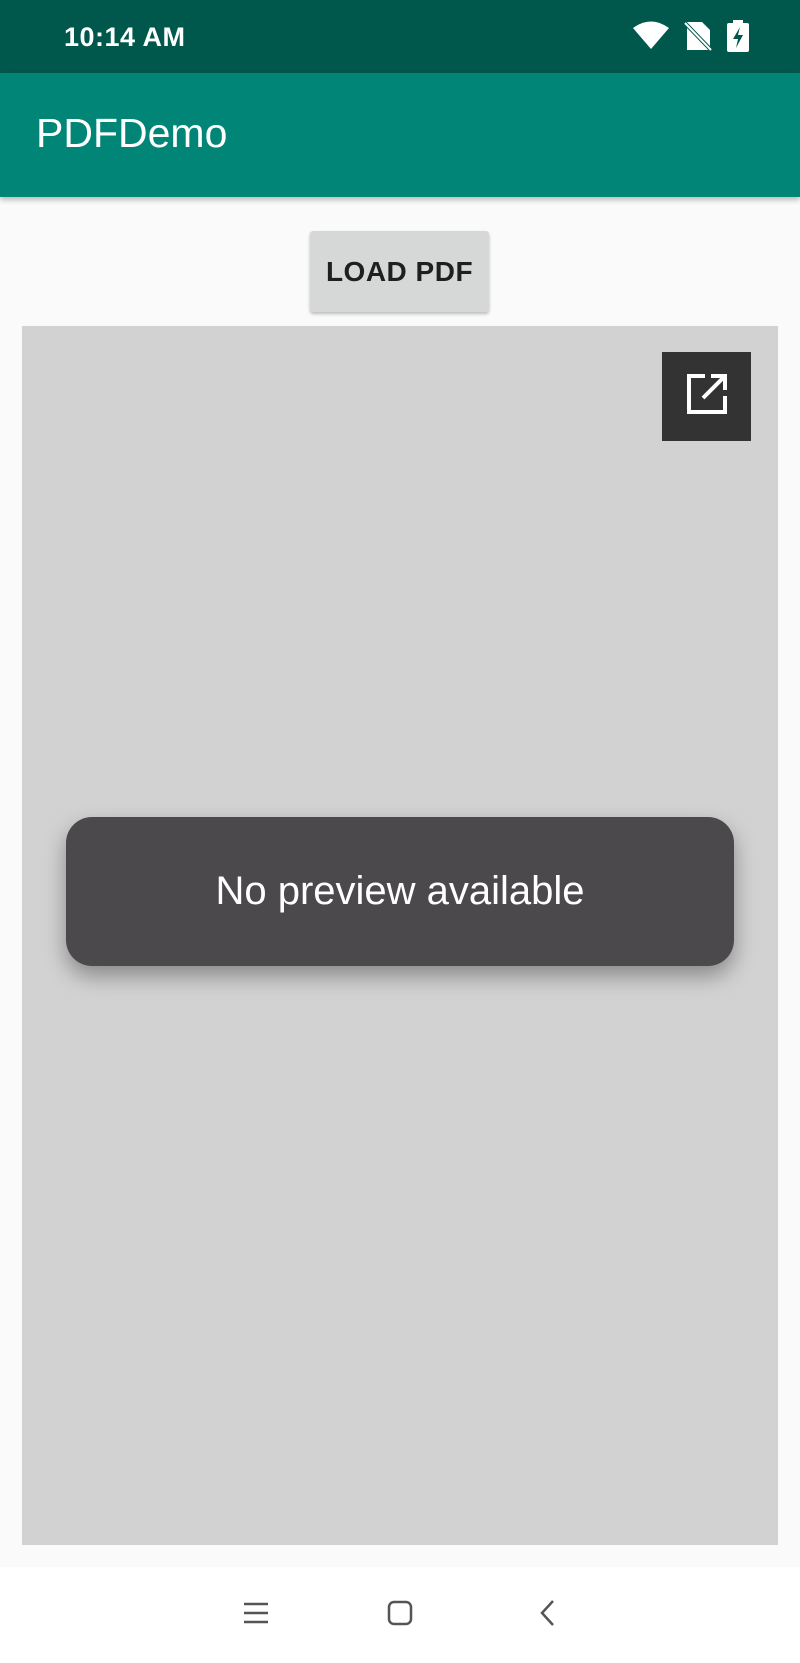  I want to click on toast-message: No preview available, so click(400, 891).